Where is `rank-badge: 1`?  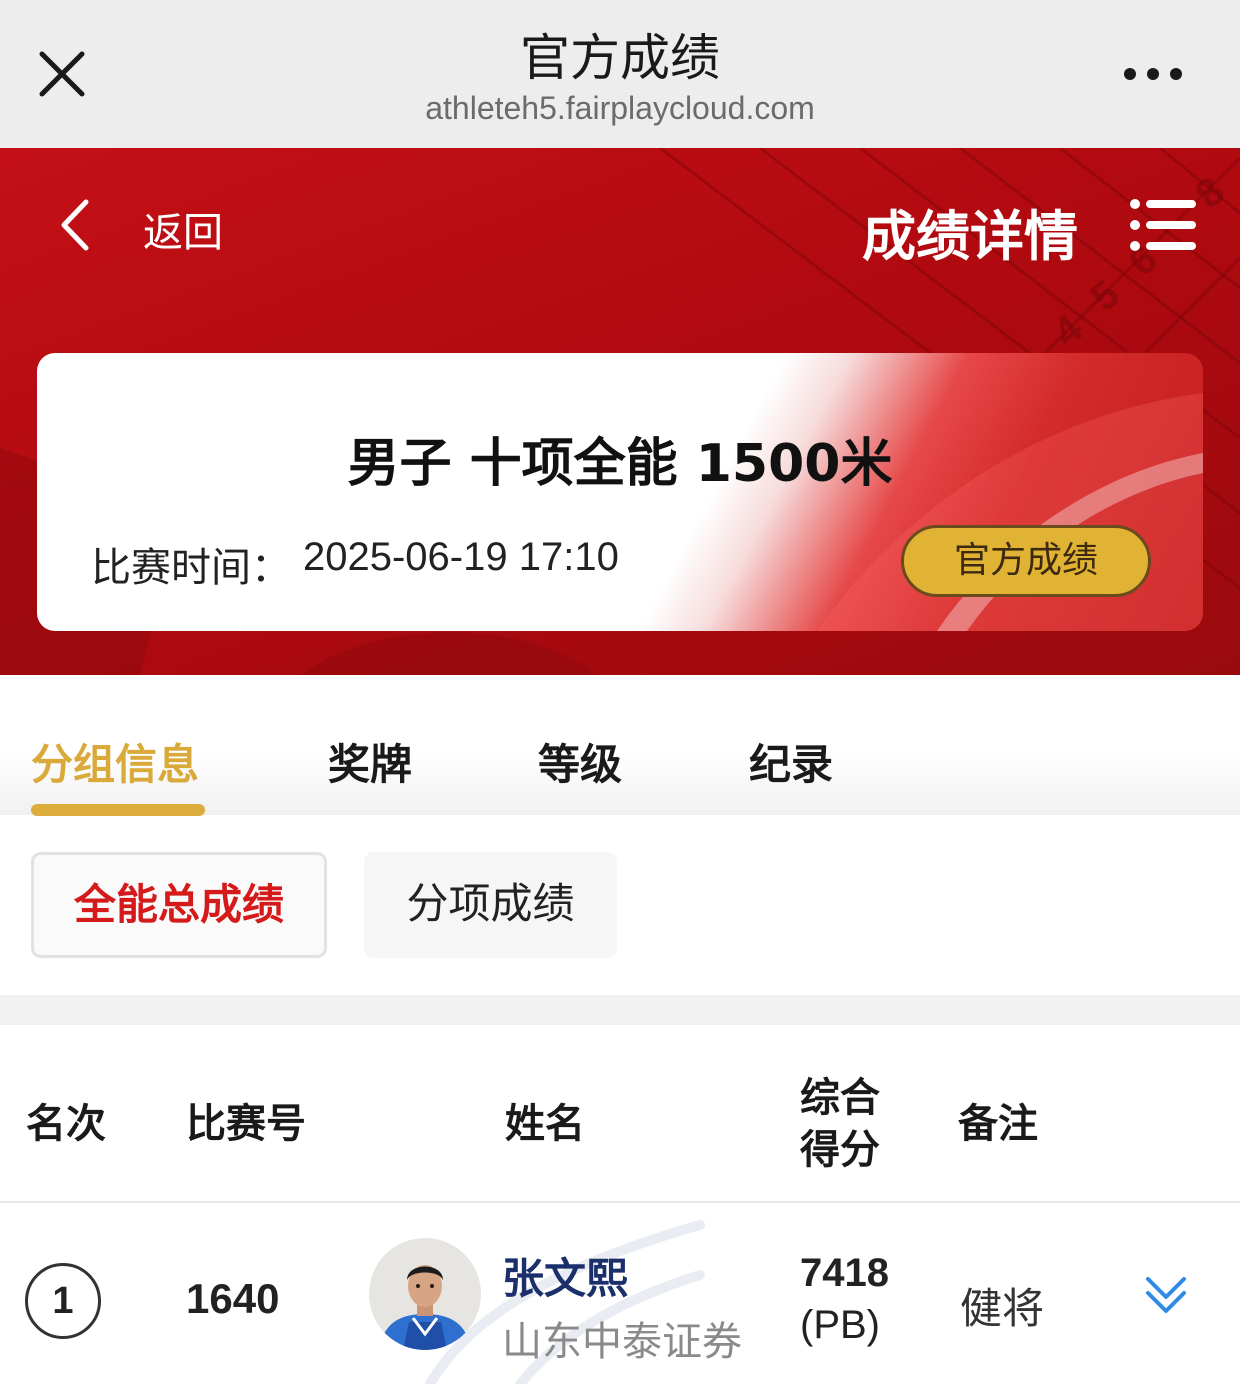
rank-badge: 1 is located at coordinates (63, 1301).